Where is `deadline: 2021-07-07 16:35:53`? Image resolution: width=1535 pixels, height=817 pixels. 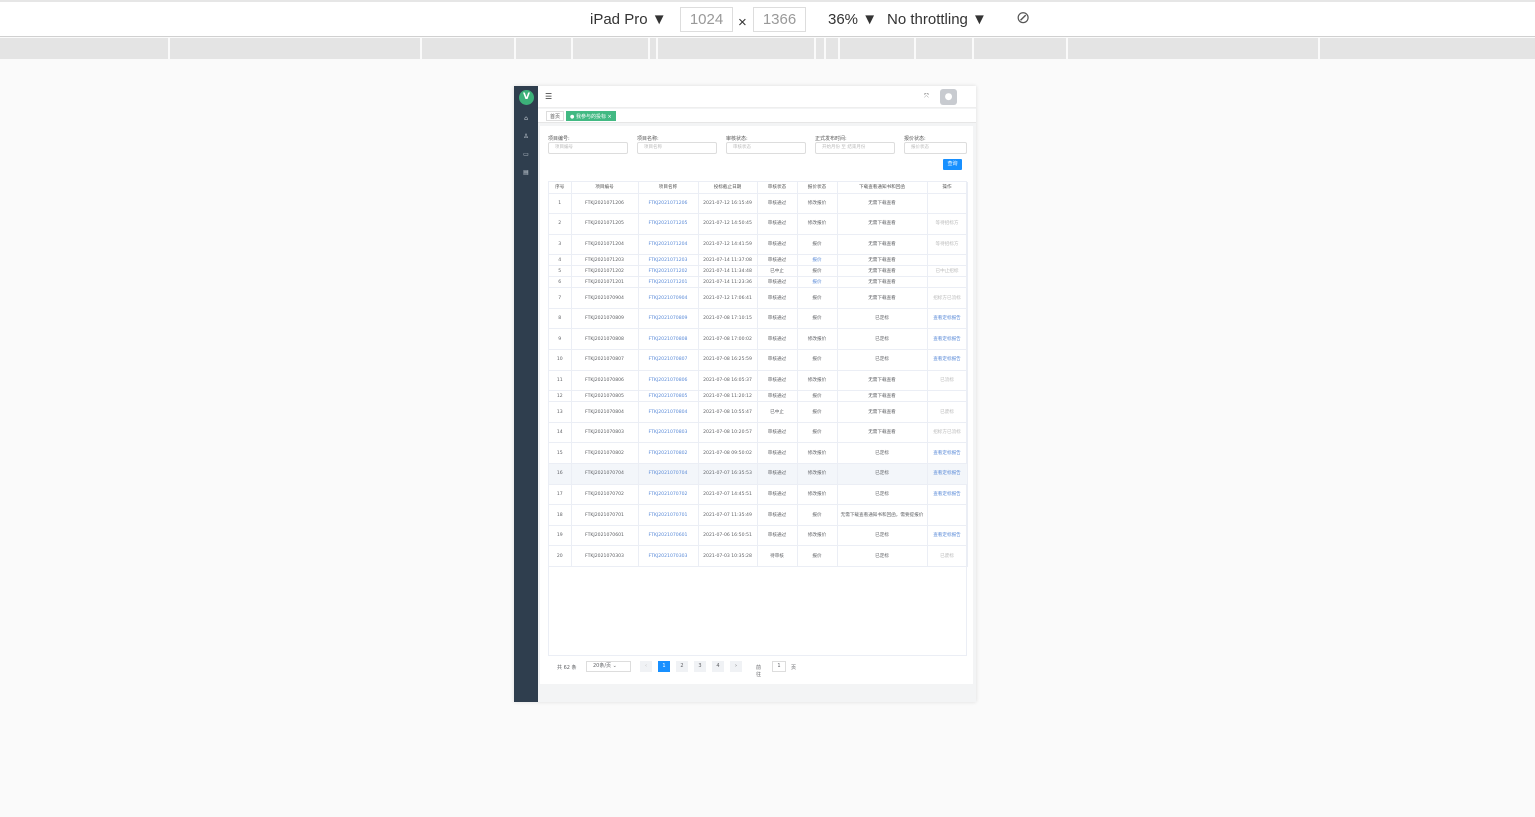 deadline: 2021-07-07 16:35:53 is located at coordinates (728, 474).